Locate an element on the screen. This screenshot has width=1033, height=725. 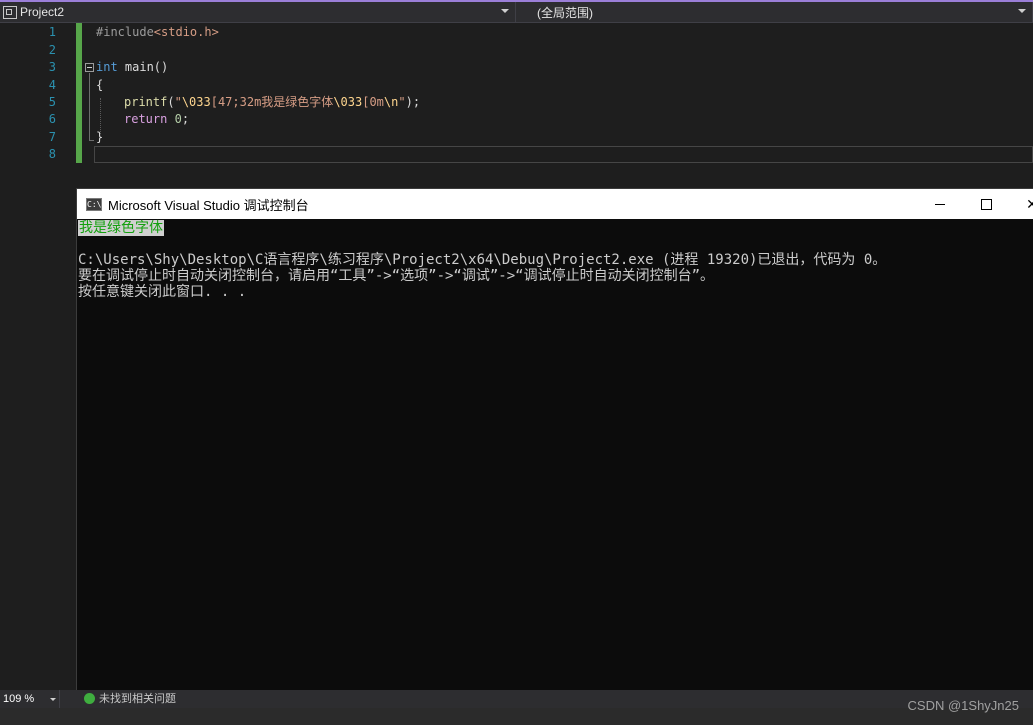
navigation-bar: Project2 (全局范围) is located at coordinates (516, 12).